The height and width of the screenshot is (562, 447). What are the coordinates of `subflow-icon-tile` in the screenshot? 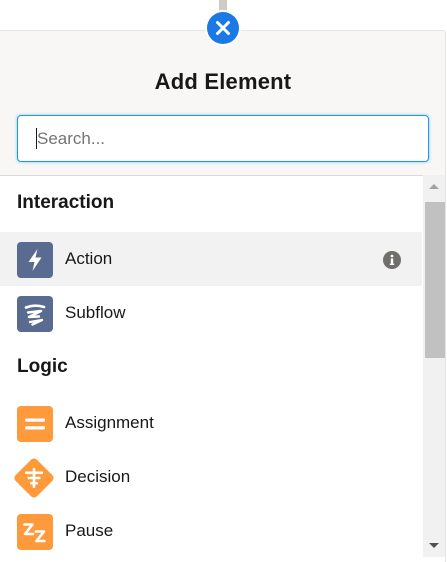 It's located at (35, 314).